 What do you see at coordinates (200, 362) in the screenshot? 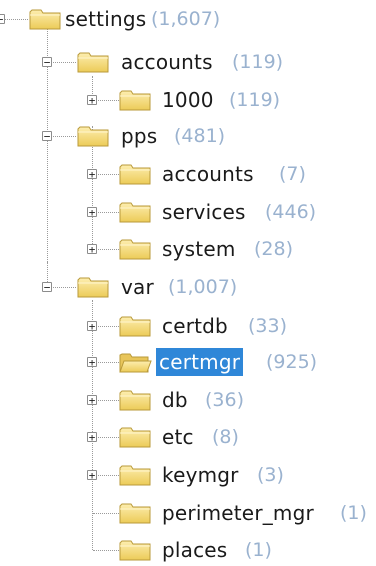
I see `tree-node-label-selected: certmgr` at bounding box center [200, 362].